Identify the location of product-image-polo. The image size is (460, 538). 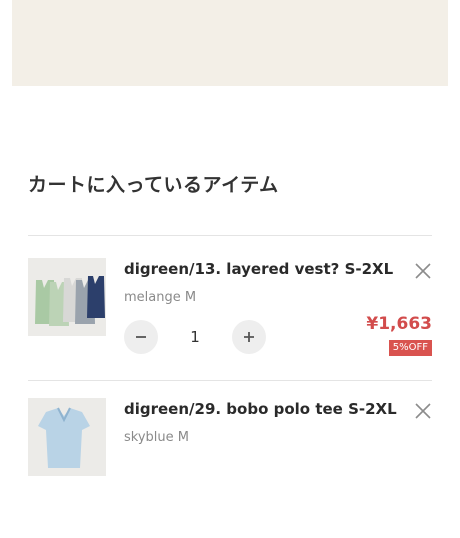
(67, 437).